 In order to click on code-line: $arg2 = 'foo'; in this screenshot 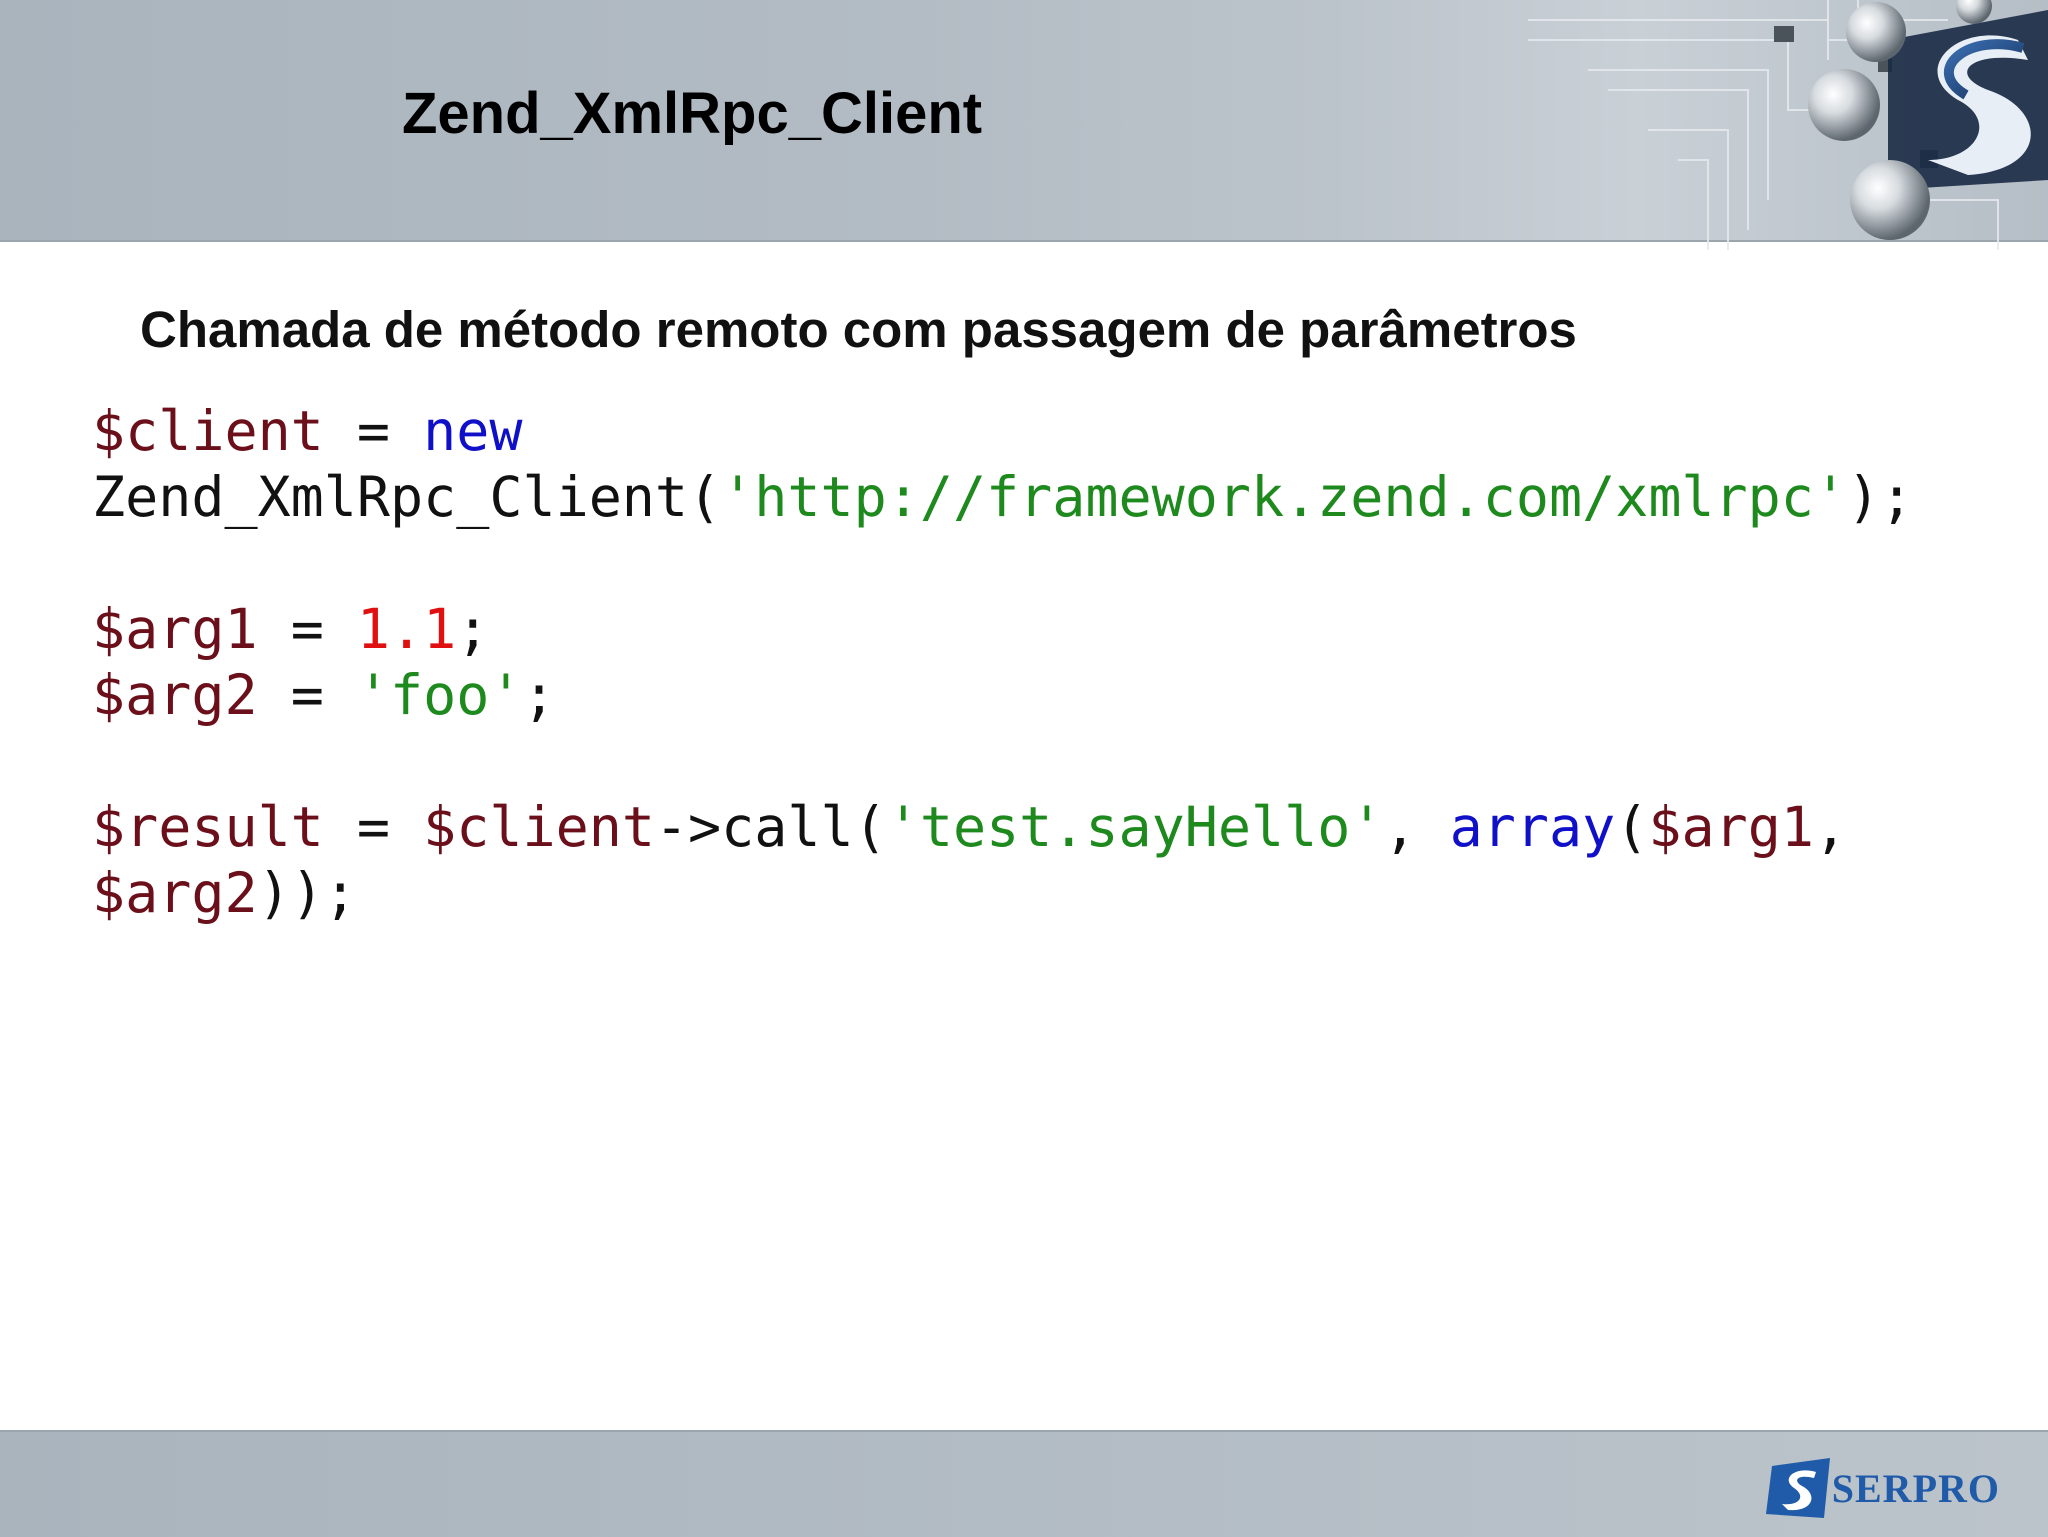, I will do `click(1002, 695)`.